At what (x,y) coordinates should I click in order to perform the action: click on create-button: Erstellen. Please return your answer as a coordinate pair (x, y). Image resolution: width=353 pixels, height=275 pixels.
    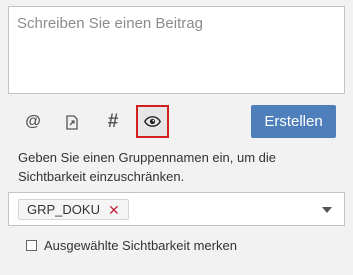
    Looking at the image, I should click on (293, 121).